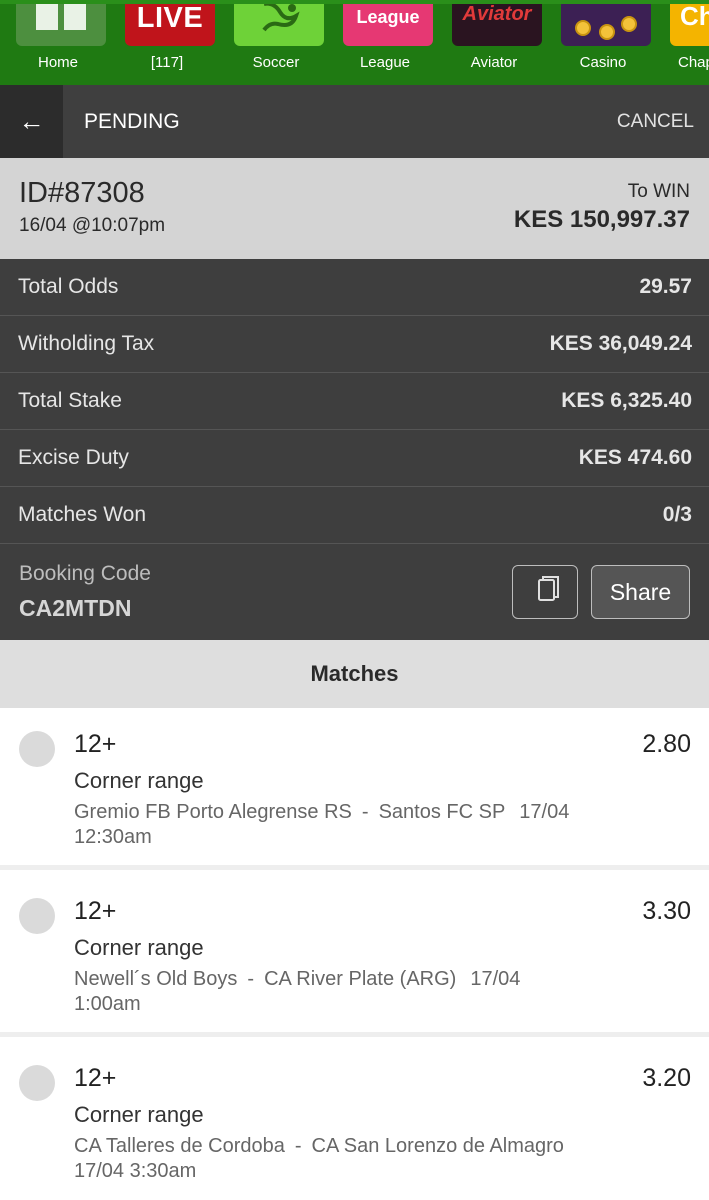 Image resolution: width=709 pixels, height=1200 pixels. What do you see at coordinates (666, 911) in the screenshot?
I see `match-odds: 3.30` at bounding box center [666, 911].